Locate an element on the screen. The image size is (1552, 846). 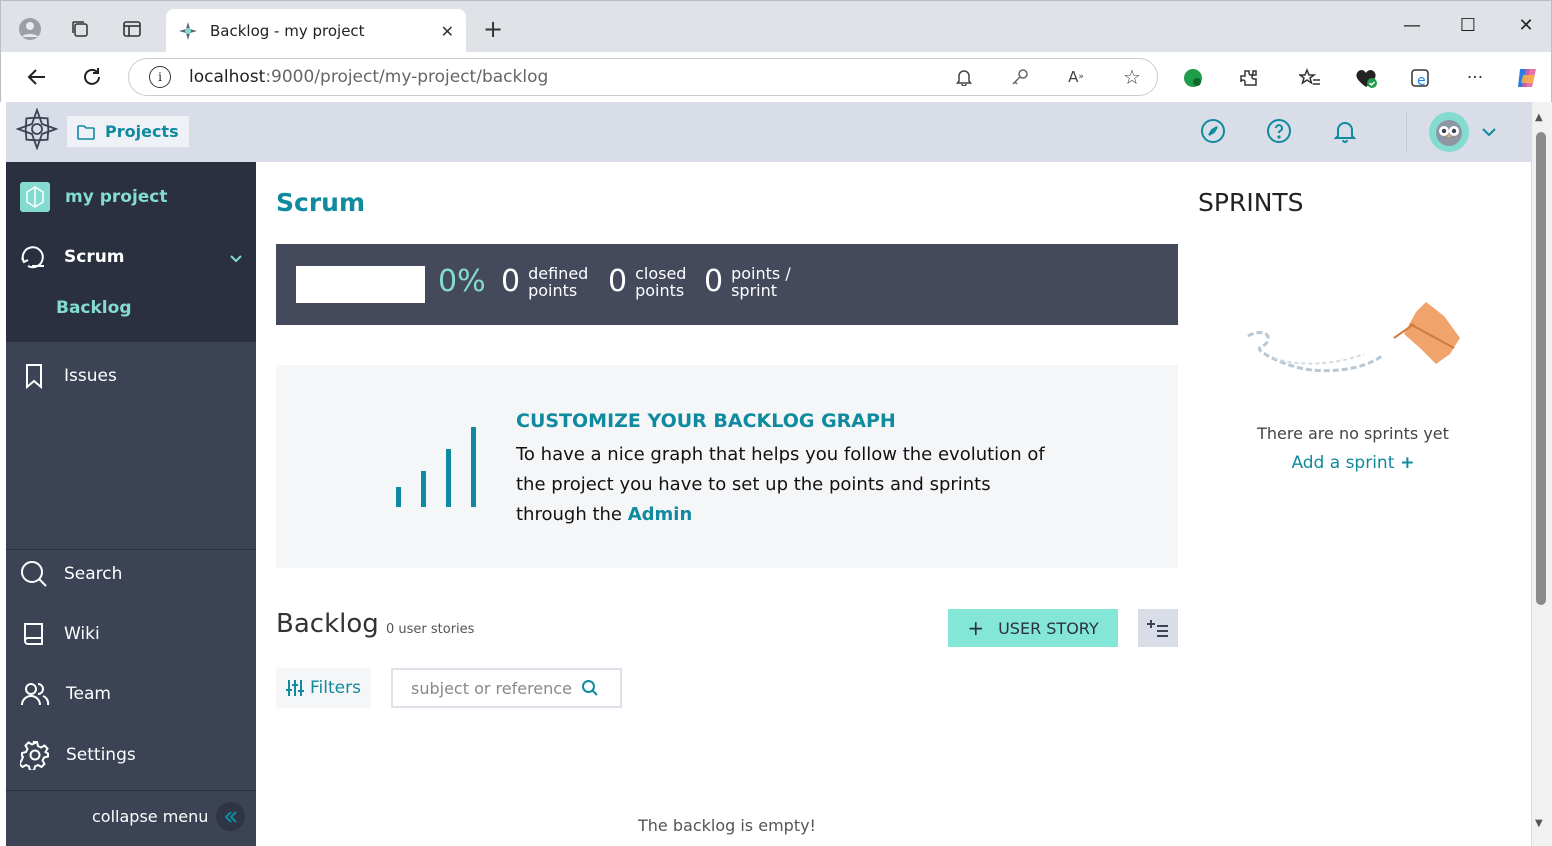
collections-icon: e is located at coordinates (1421, 78).